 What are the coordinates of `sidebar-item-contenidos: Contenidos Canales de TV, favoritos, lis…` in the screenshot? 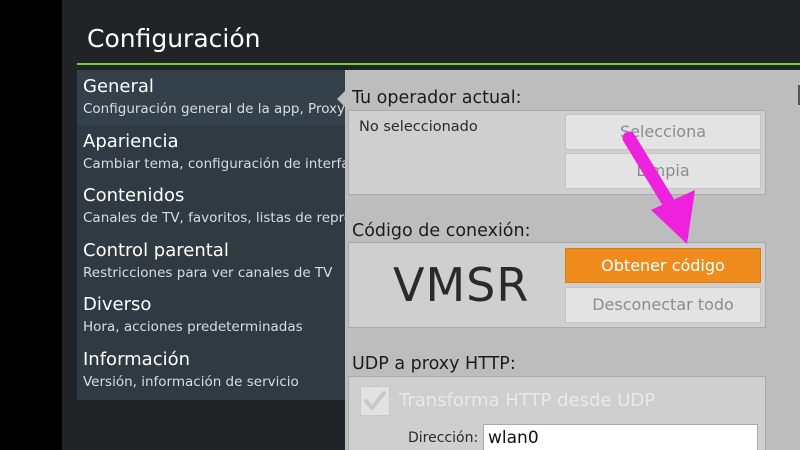 It's located at (211, 206).